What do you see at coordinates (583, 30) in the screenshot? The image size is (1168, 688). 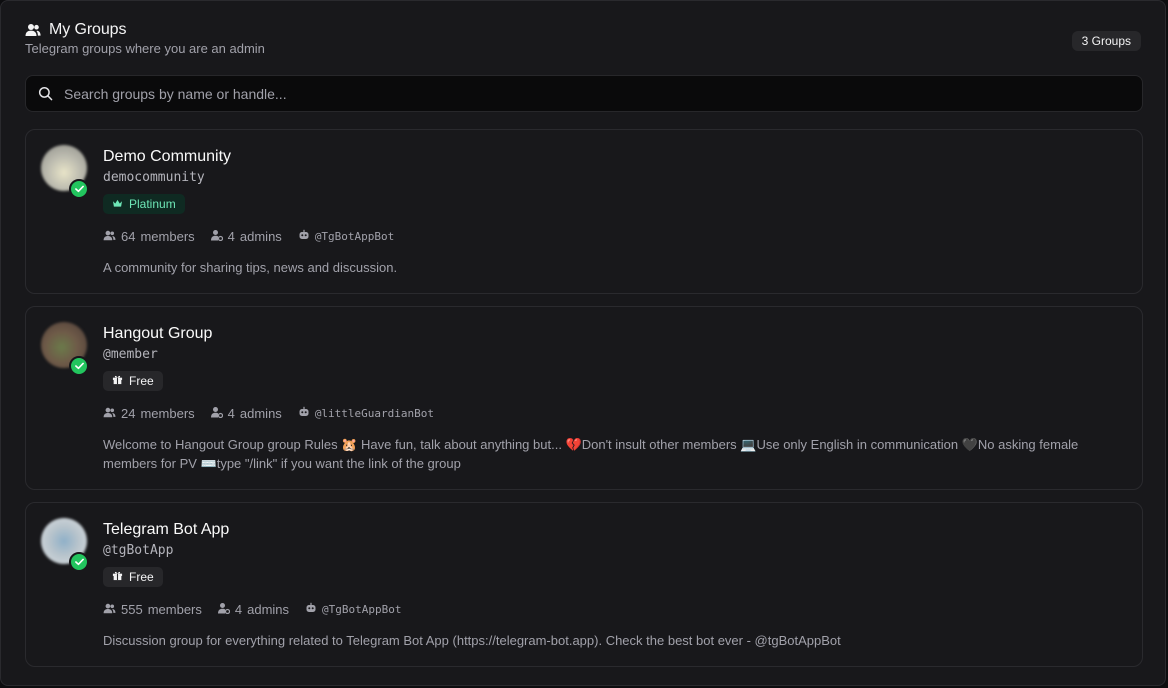 I see `title-row: My Groups` at bounding box center [583, 30].